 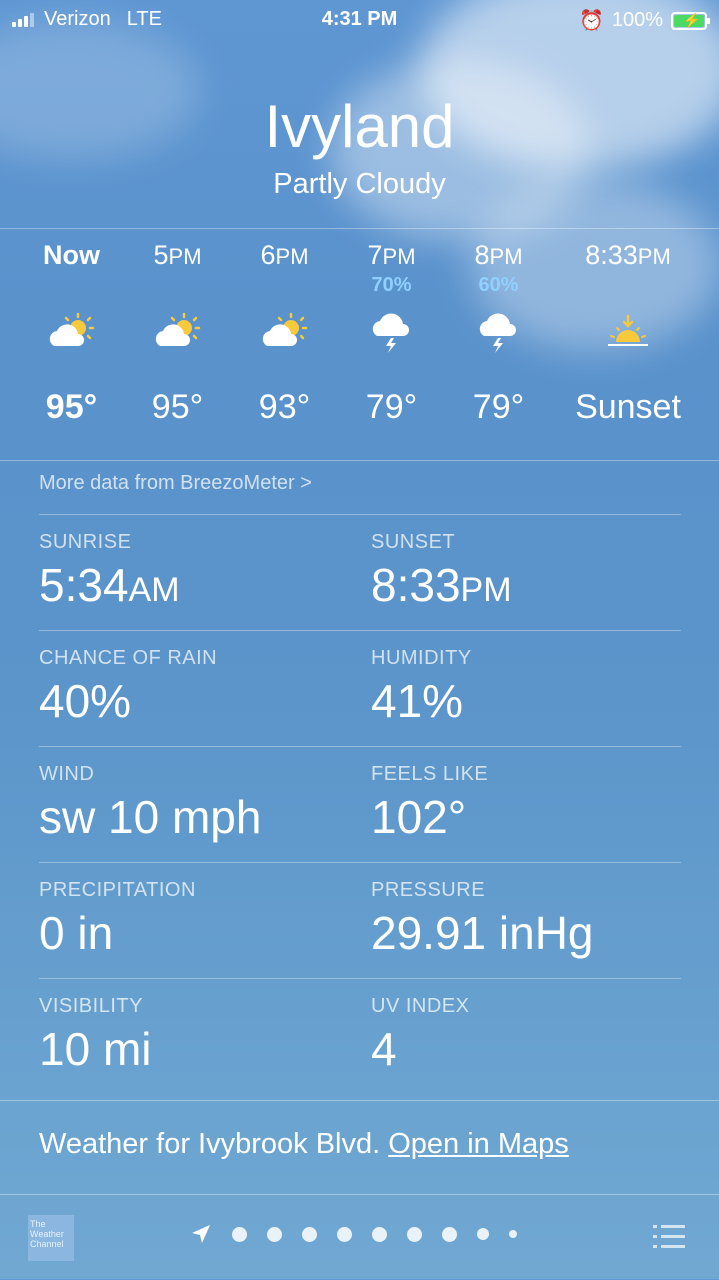 What do you see at coordinates (482, 933) in the screenshot?
I see `detail-value: 29.91 inHg` at bounding box center [482, 933].